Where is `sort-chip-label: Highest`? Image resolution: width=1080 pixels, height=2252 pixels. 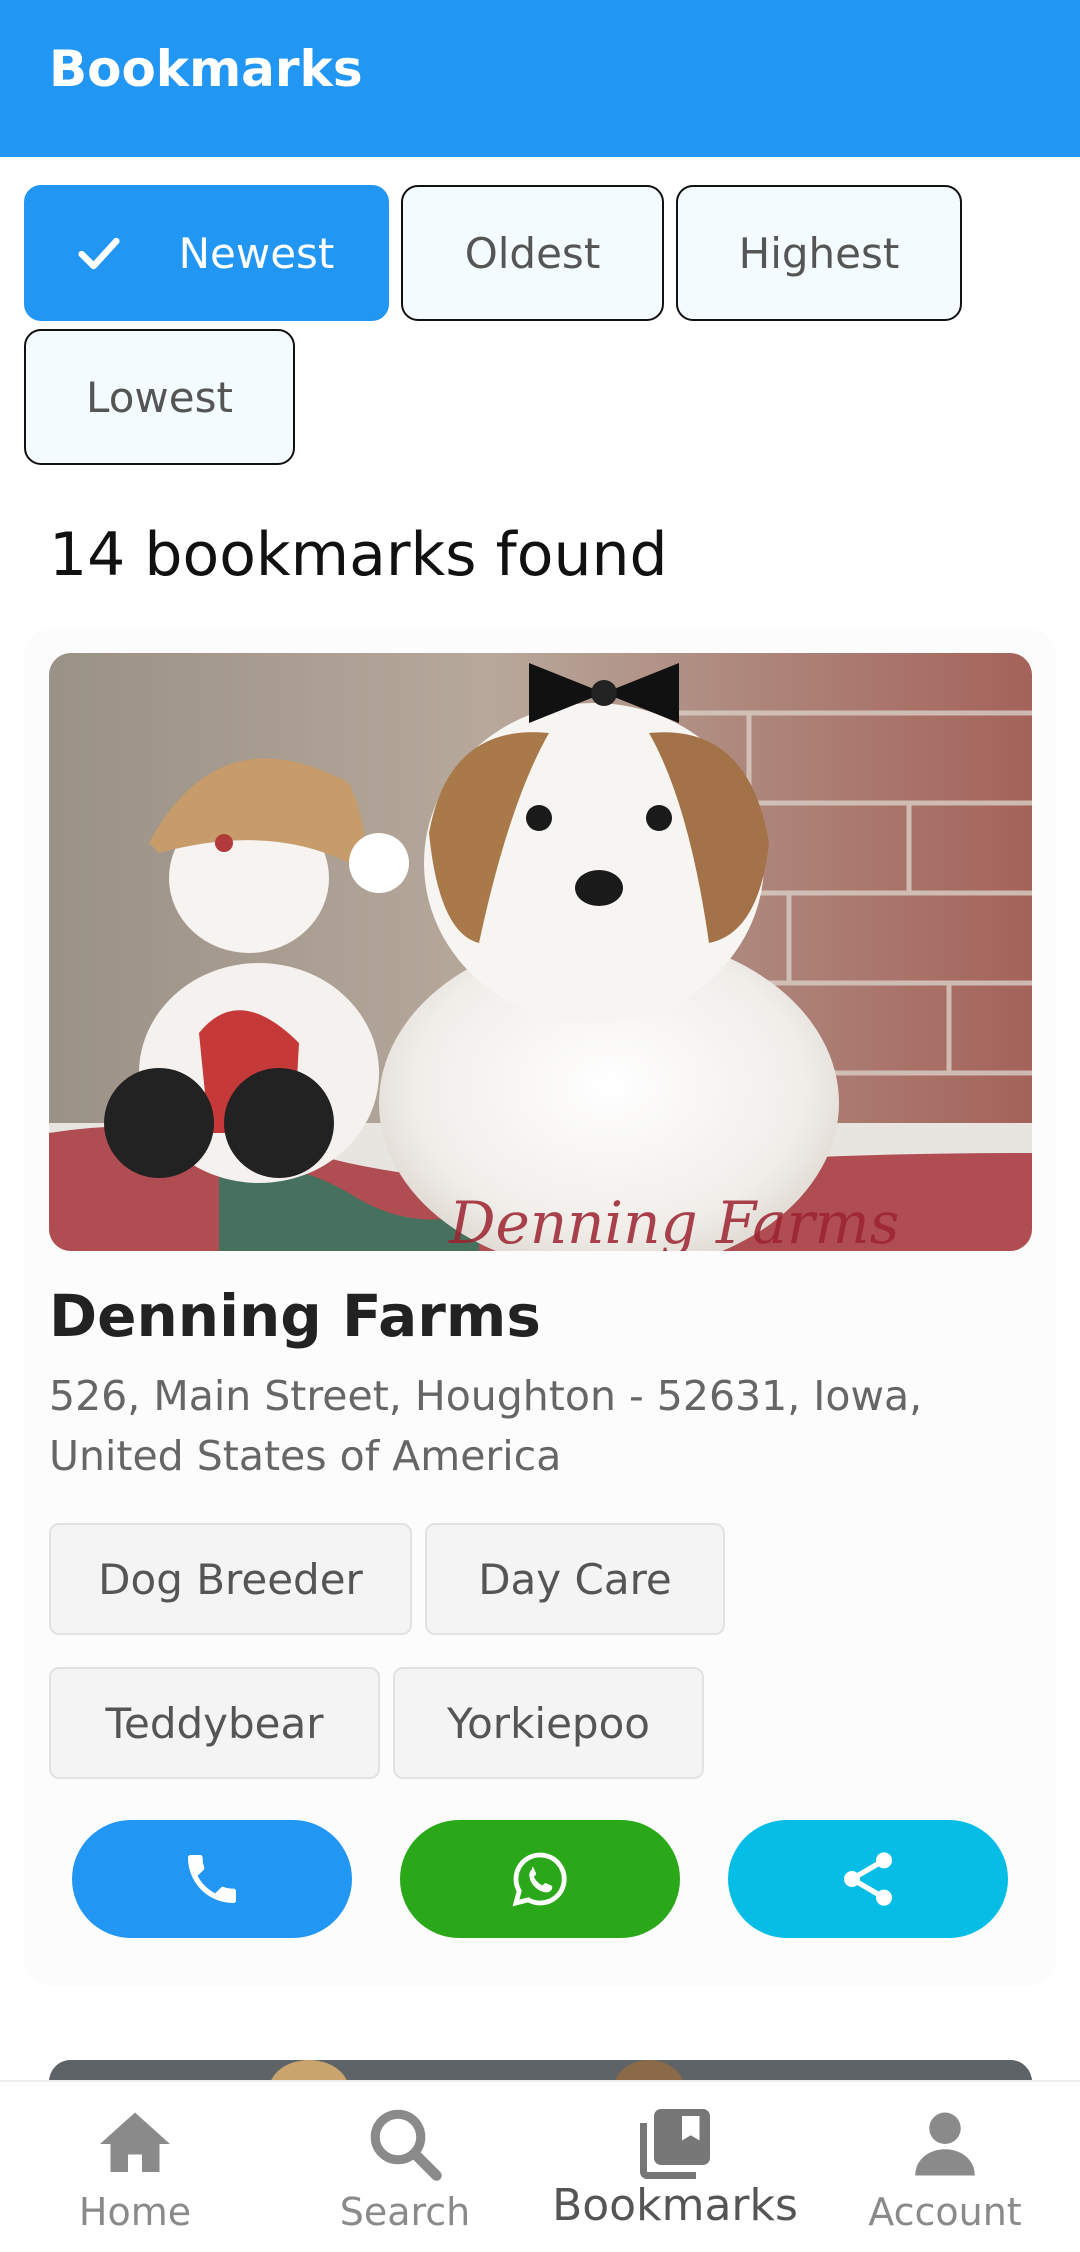 sort-chip-label: Highest is located at coordinates (819, 253).